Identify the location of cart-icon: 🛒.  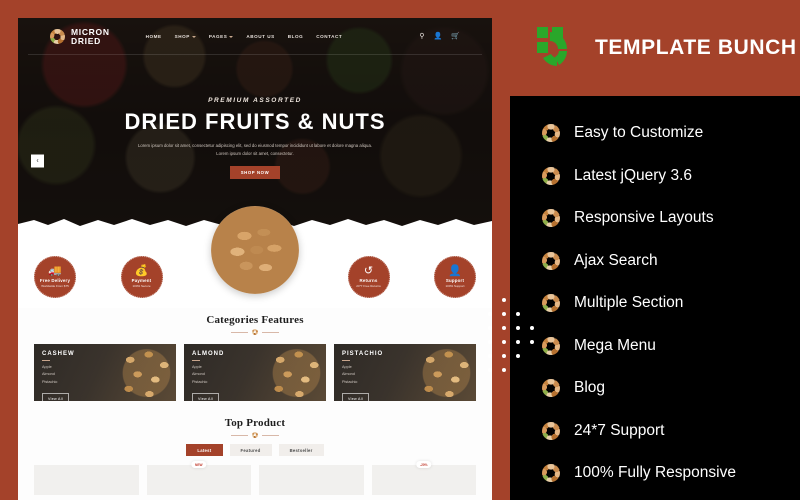
(455, 36).